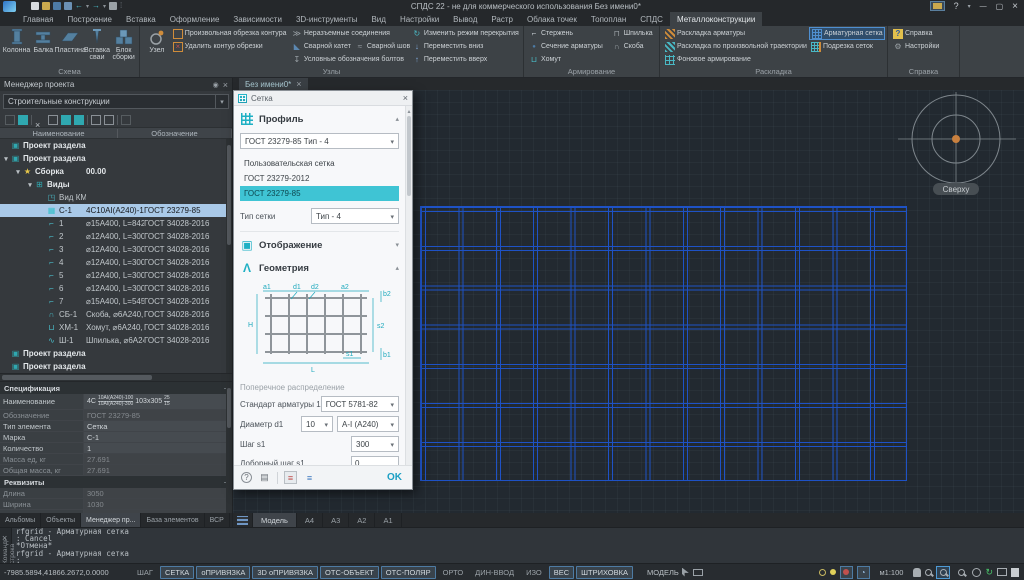 This screenshot has width=1024, height=580. Describe the element at coordinates (116, 197) in the screenshot. I see `tree-item-vid-km1: Вид КМ 1` at that location.